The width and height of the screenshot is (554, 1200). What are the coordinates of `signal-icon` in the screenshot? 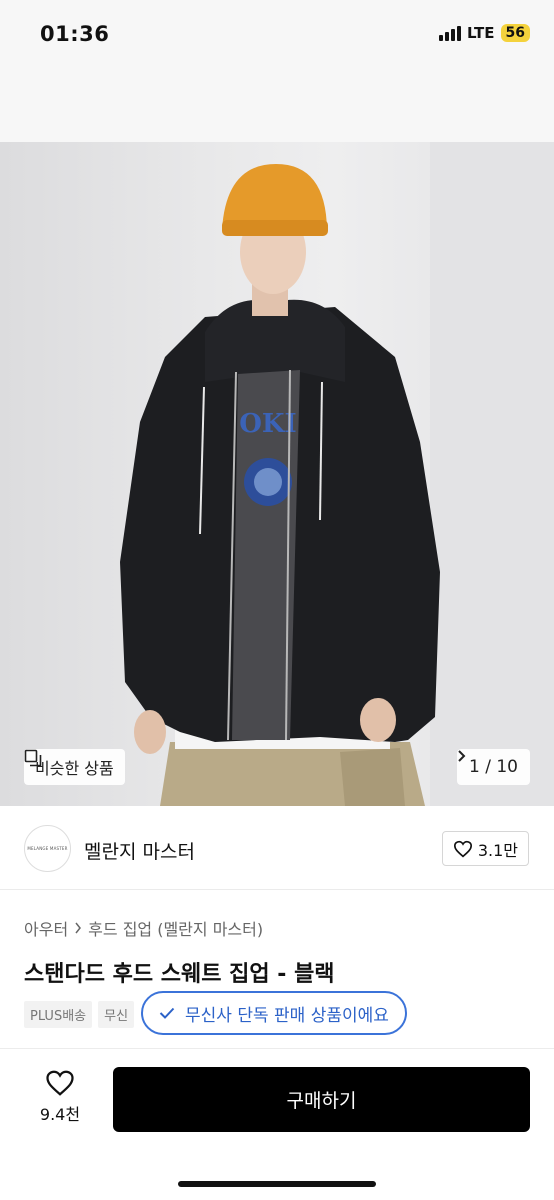 It's located at (449, 33).